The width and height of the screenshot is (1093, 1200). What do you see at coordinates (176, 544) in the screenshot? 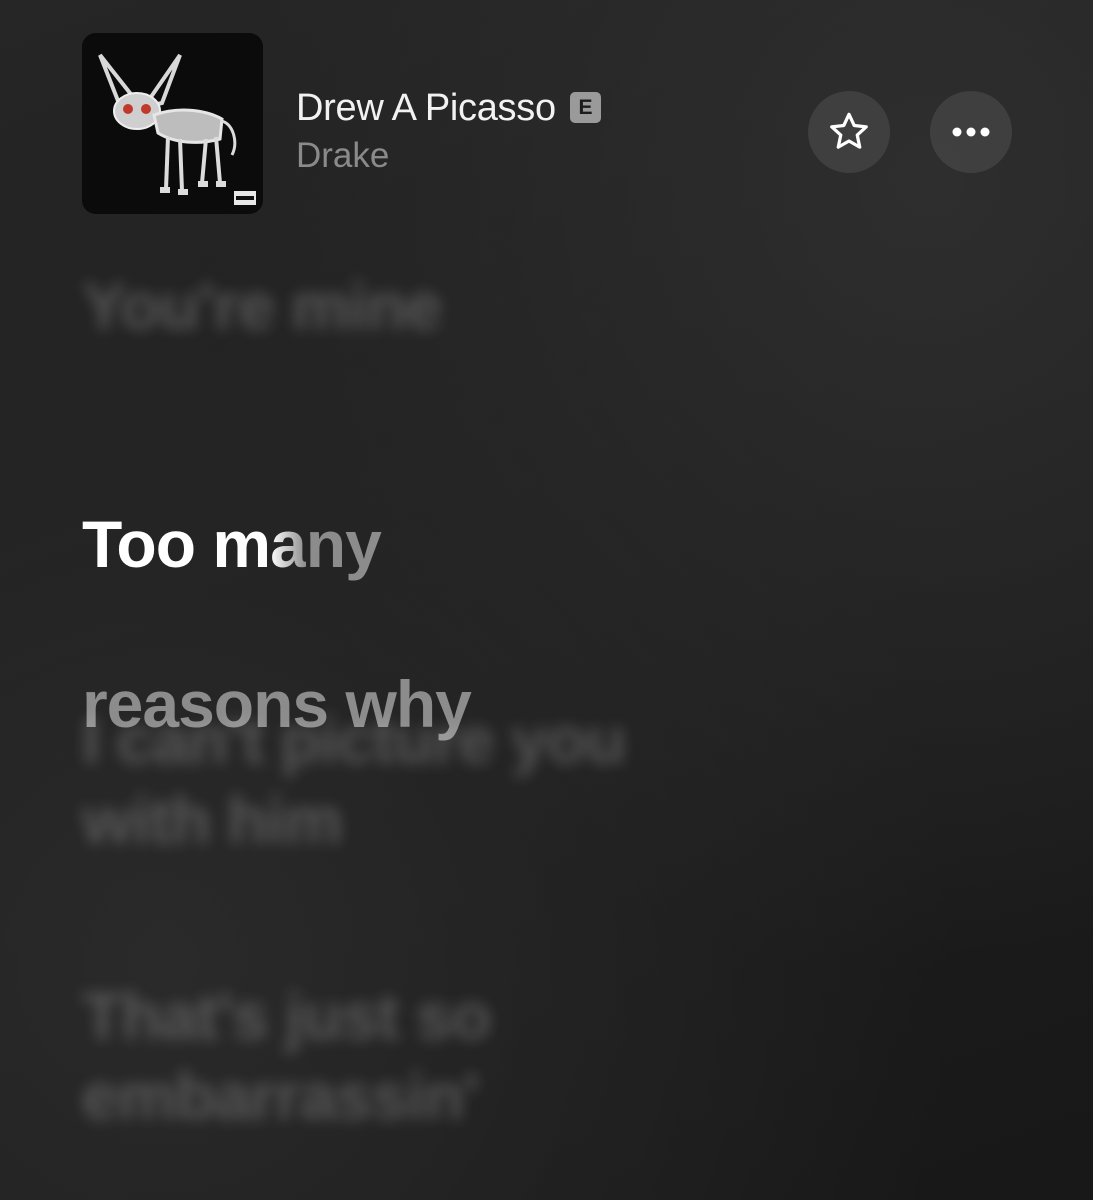
I see `lyric-sung-part: Too m` at bounding box center [176, 544].